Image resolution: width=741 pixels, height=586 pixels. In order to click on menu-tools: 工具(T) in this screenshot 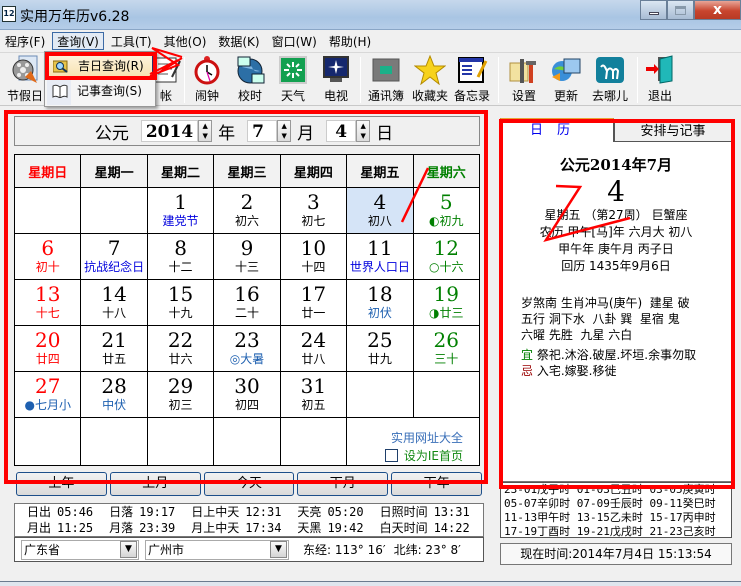, I will do `click(131, 41)`.